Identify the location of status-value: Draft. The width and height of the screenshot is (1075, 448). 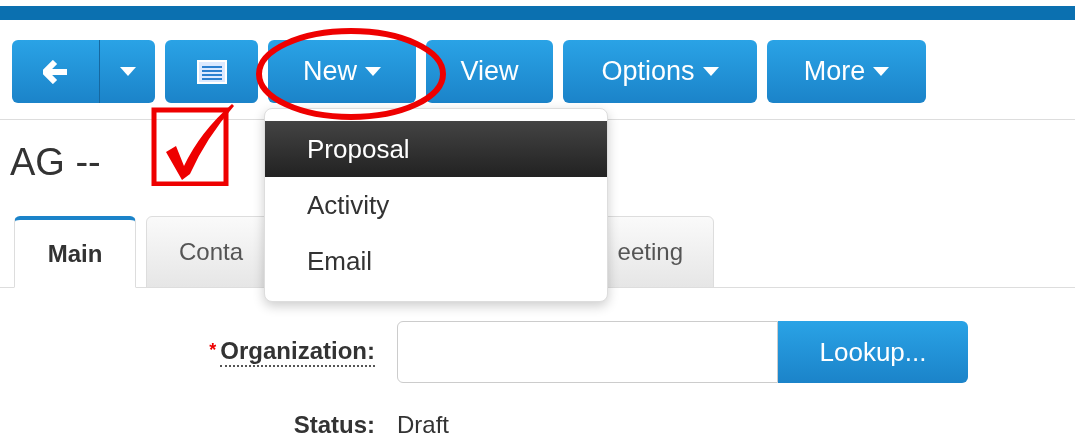
(423, 425).